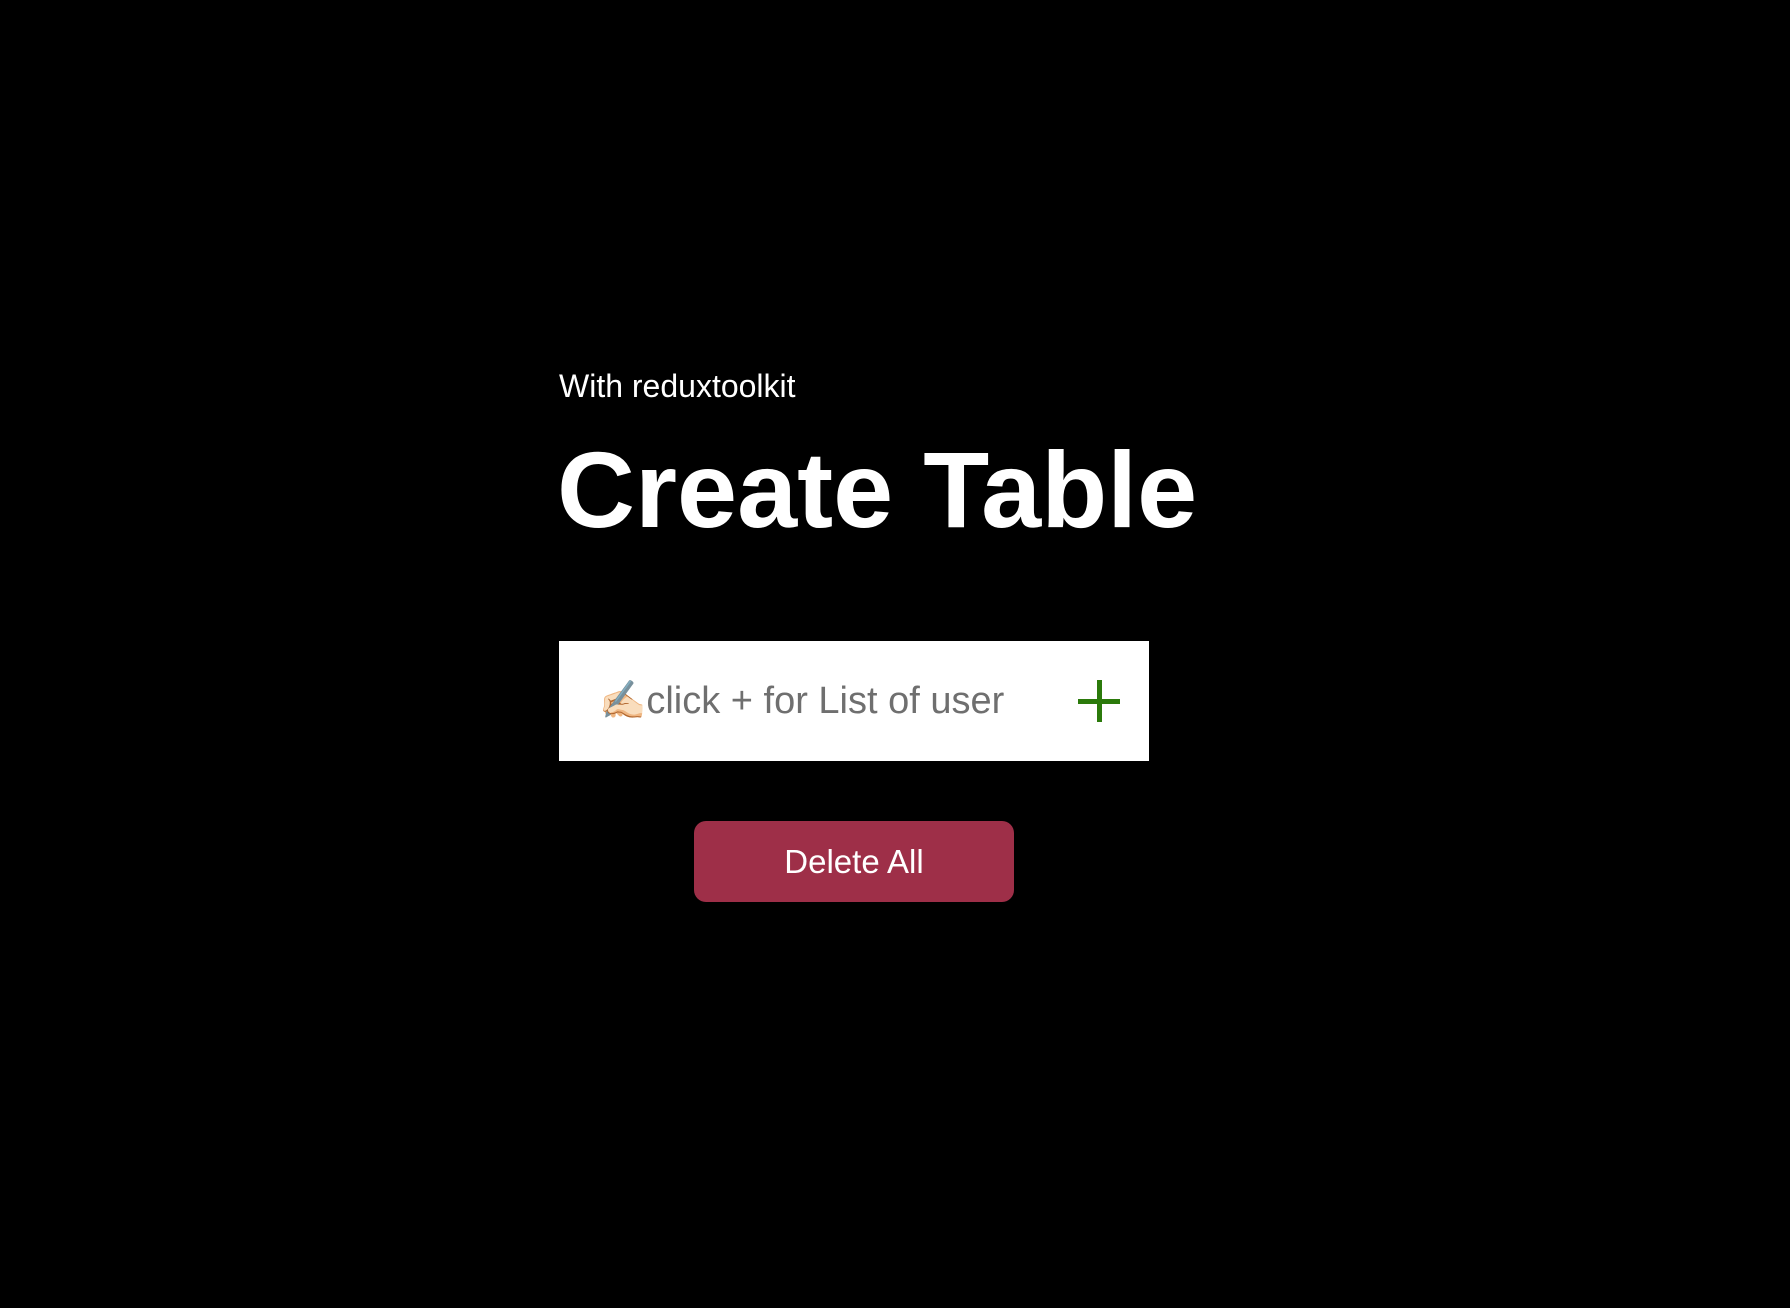 This screenshot has width=1790, height=1308. I want to click on add-user-button, so click(1099, 701).